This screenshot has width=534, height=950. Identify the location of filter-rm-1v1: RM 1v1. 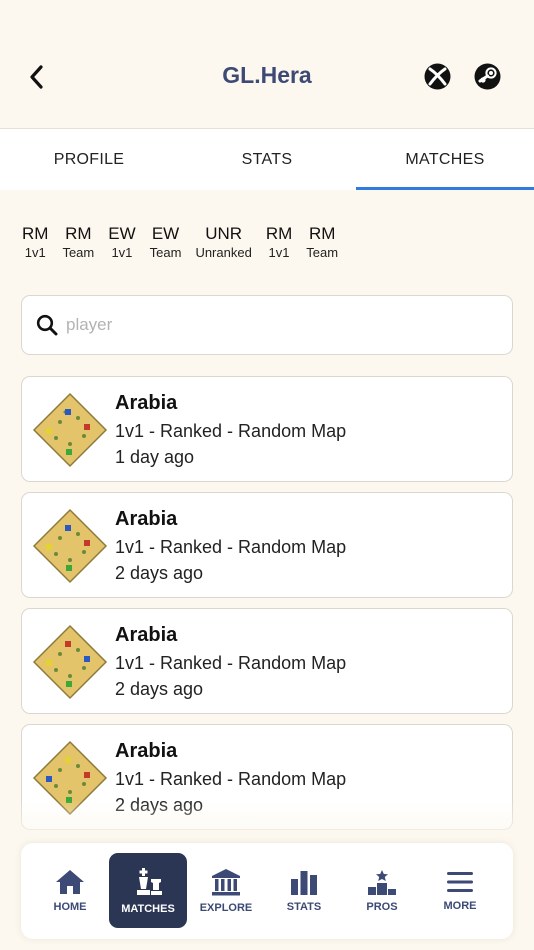
(35, 246).